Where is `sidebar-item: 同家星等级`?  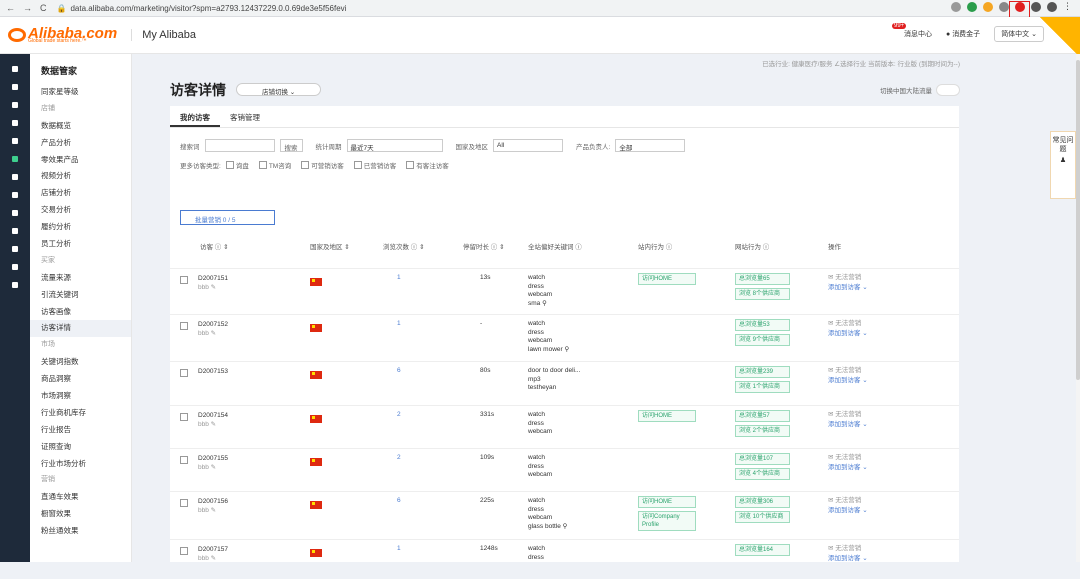 sidebar-item: 同家星等级 is located at coordinates (80, 92).